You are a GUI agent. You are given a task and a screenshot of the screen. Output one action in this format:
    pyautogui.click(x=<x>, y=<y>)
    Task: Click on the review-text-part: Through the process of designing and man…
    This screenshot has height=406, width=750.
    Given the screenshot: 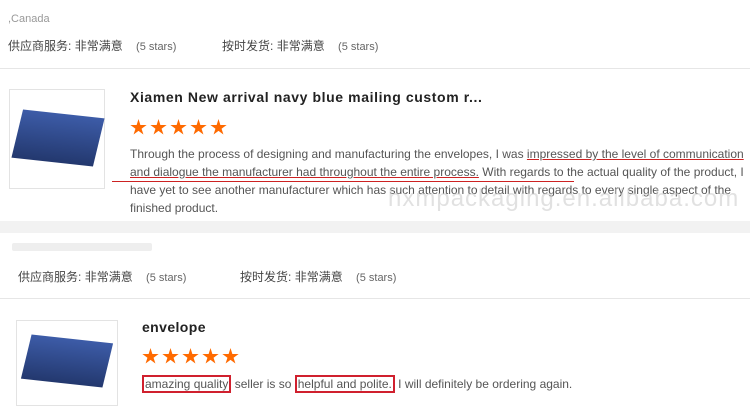 What is the action you would take?
    pyautogui.click(x=328, y=154)
    